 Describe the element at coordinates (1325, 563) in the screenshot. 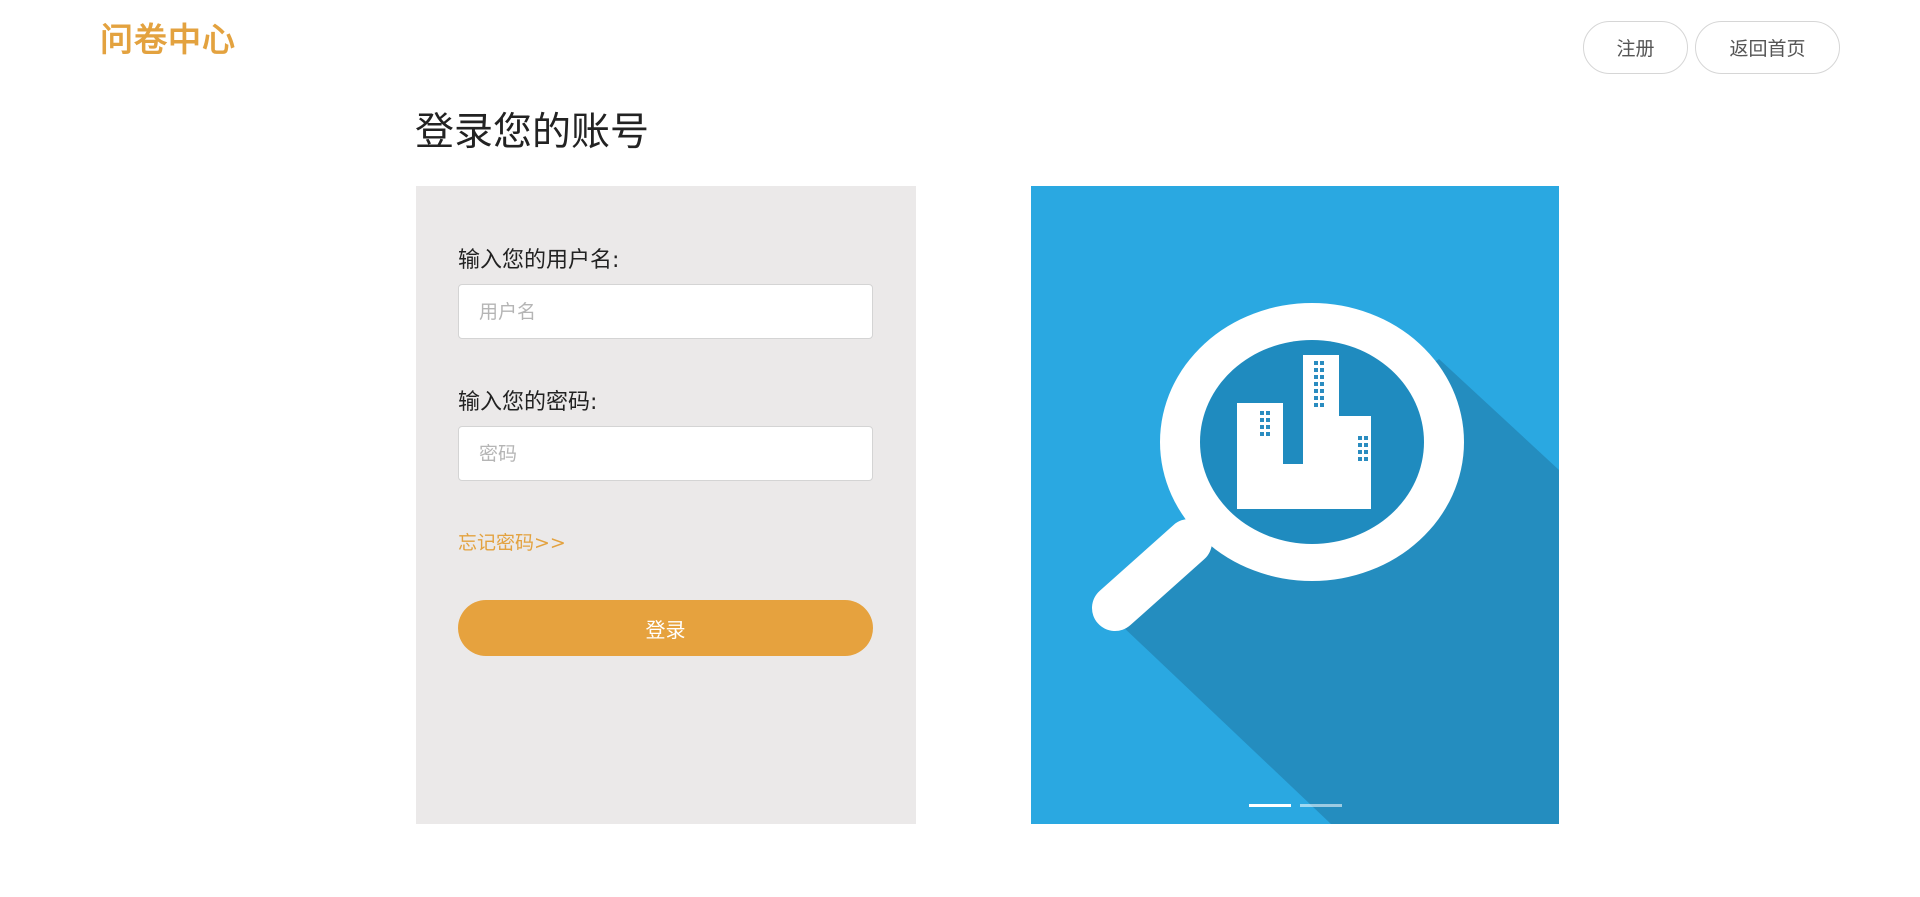

I see `magnifier-buildings-icon` at that location.